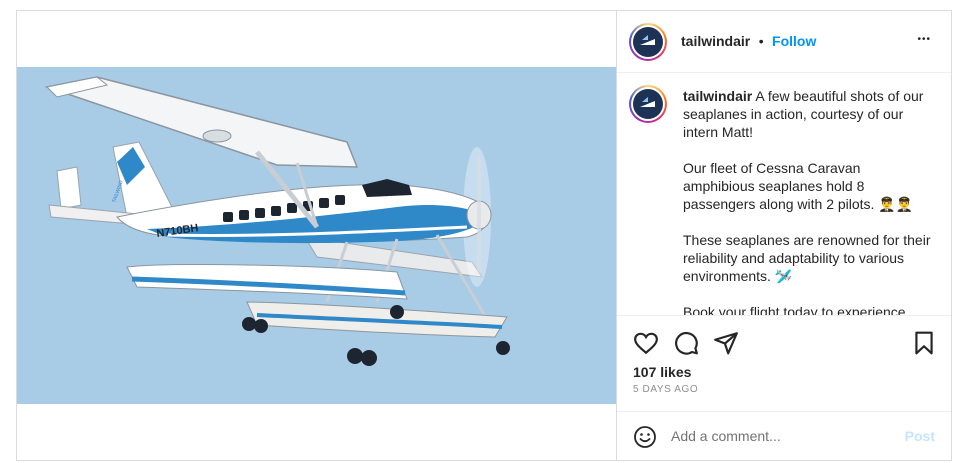  What do you see at coordinates (781, 436) in the screenshot?
I see `comment-input` at bounding box center [781, 436].